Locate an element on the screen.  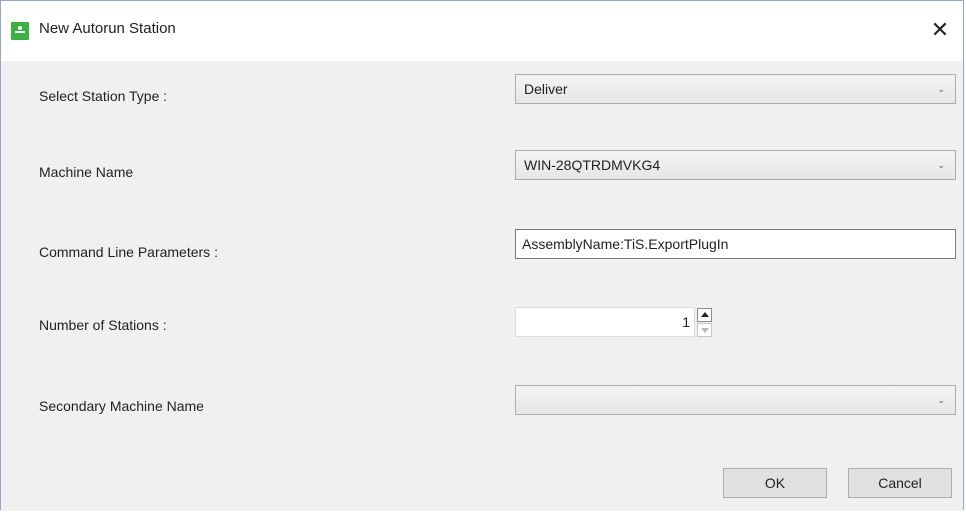
num-stations-stepper is located at coordinates (617, 322).